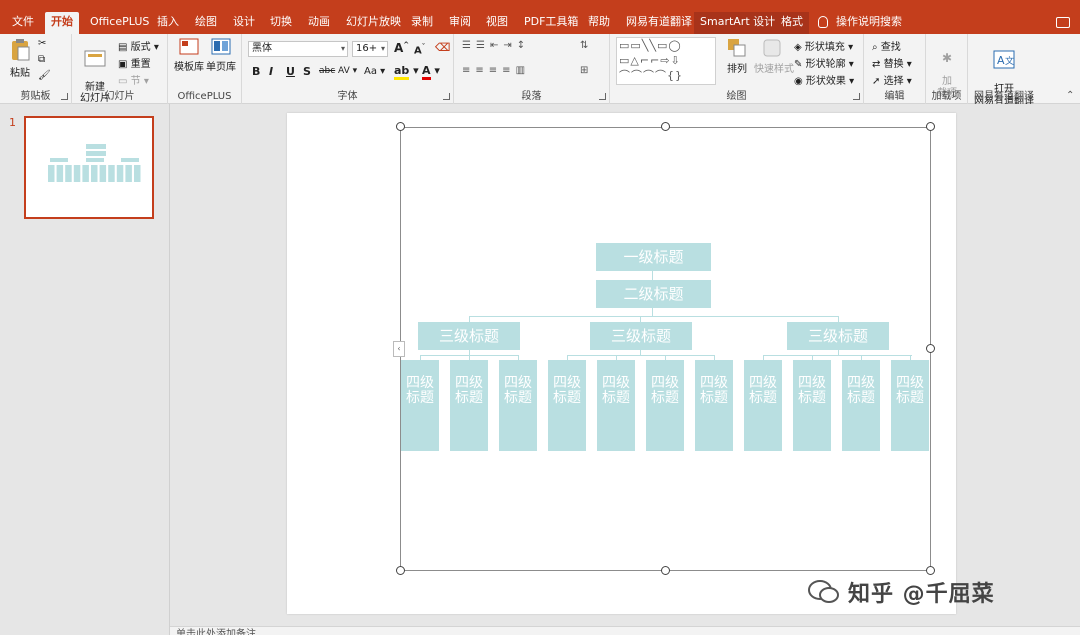 The image size is (1080, 635). What do you see at coordinates (347, 96) in the screenshot?
I see `font-group-label: 字体` at bounding box center [347, 96].